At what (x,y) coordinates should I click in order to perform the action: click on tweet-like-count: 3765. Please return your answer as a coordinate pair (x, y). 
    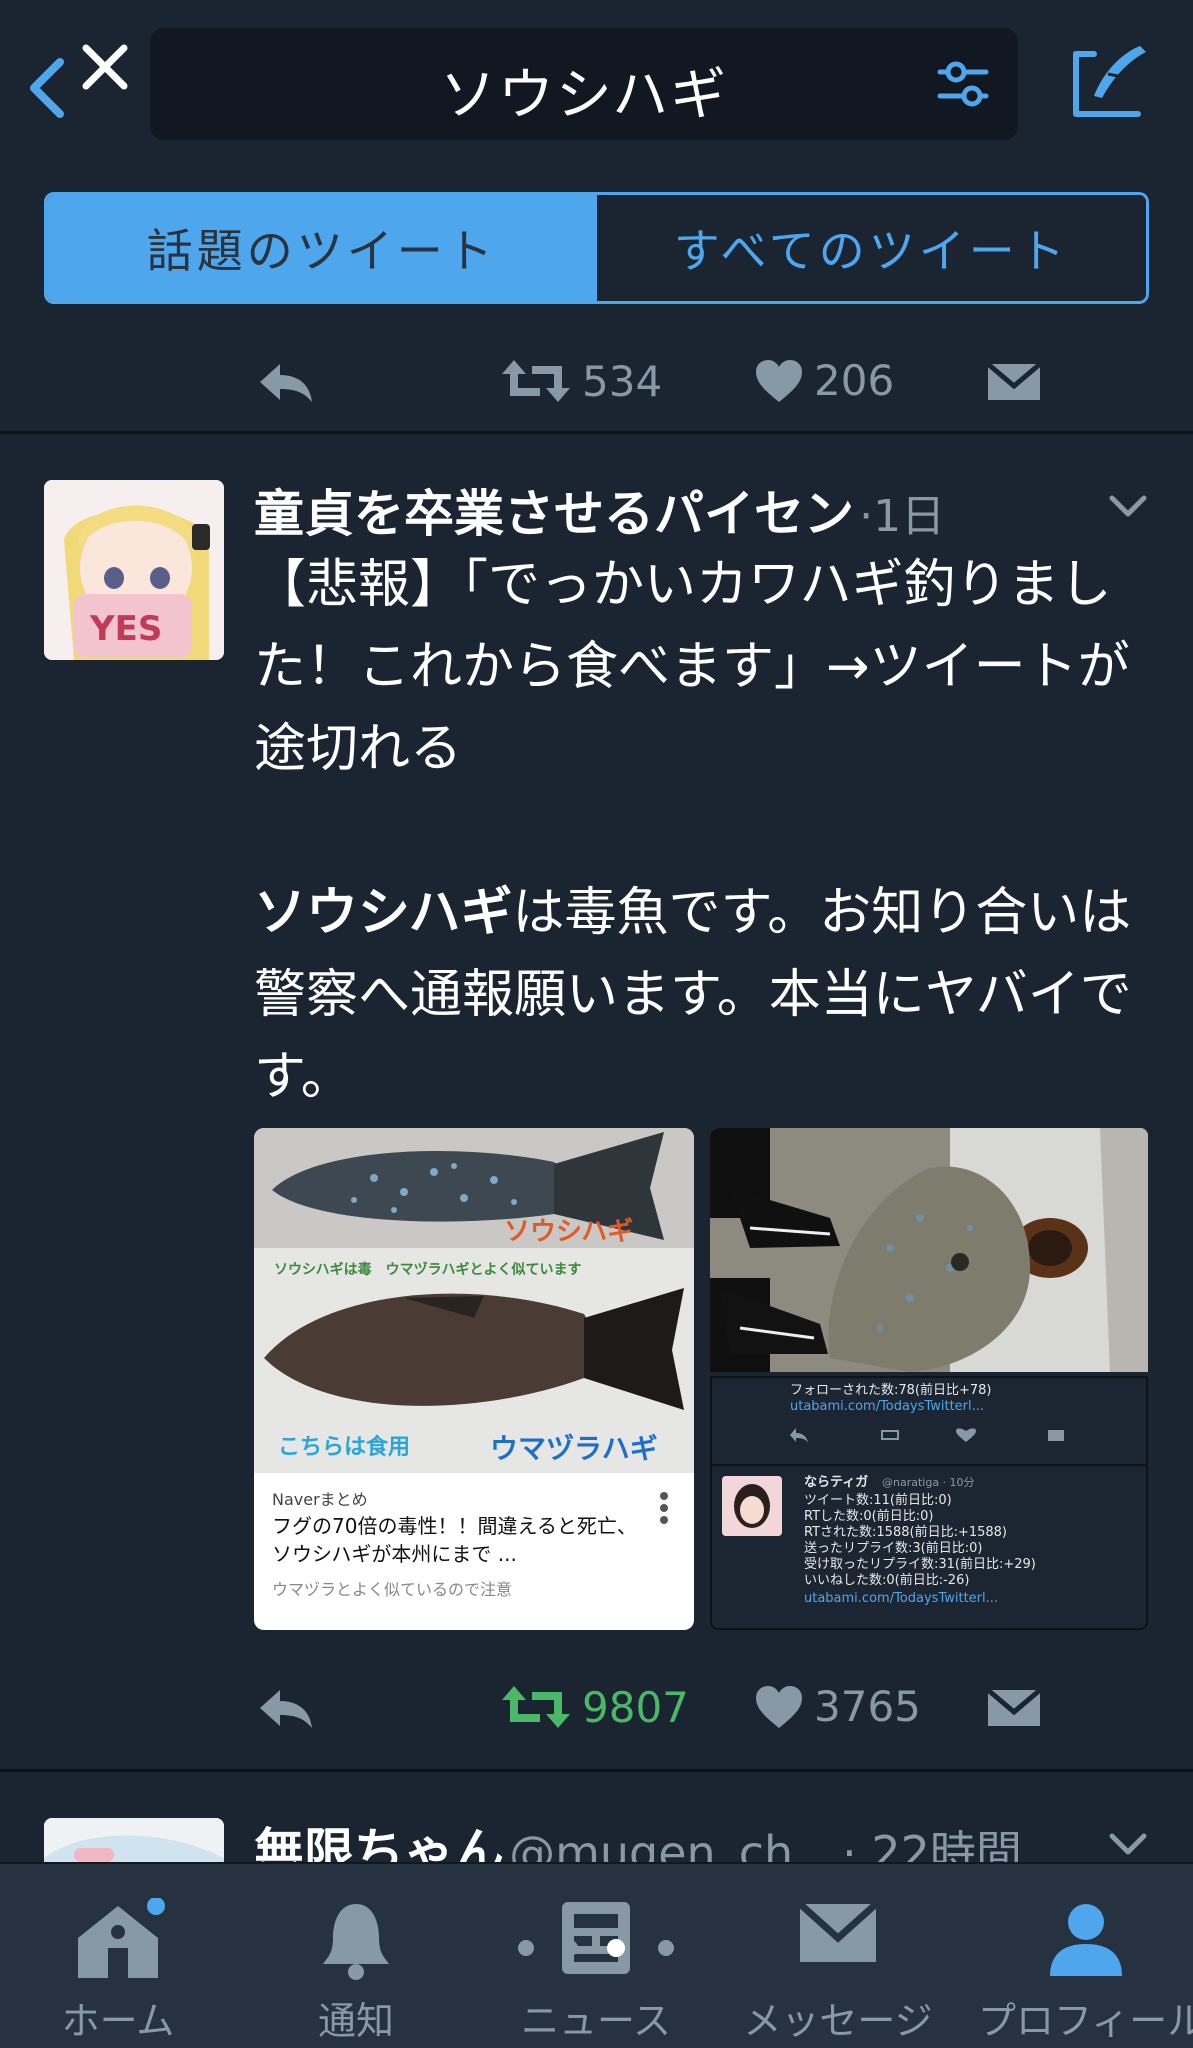
    Looking at the image, I should click on (867, 1706).